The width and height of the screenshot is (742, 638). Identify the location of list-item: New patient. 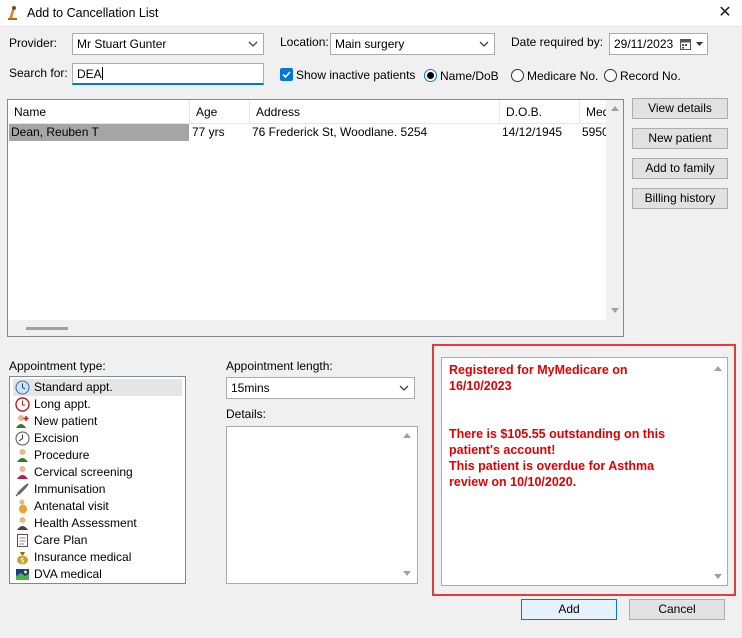
(99, 421).